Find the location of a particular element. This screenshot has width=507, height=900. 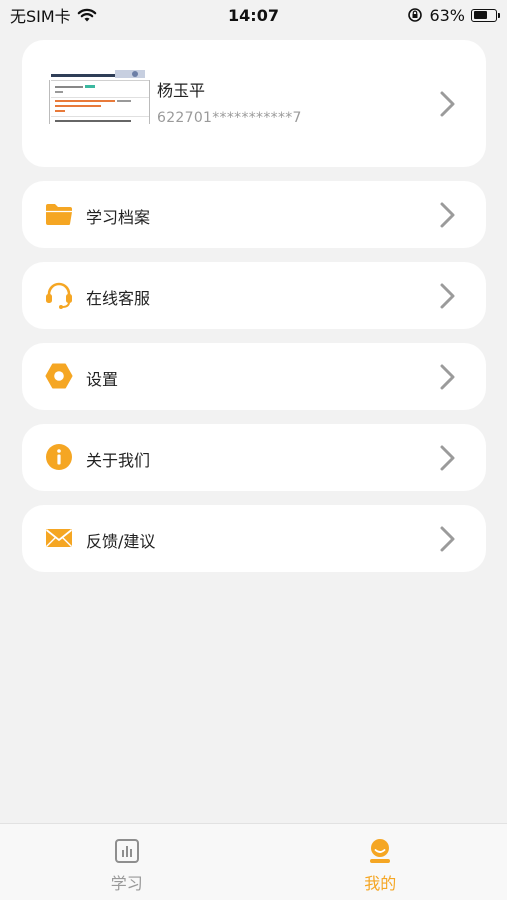

profile-name: 杨玉平 is located at coordinates (181, 90).